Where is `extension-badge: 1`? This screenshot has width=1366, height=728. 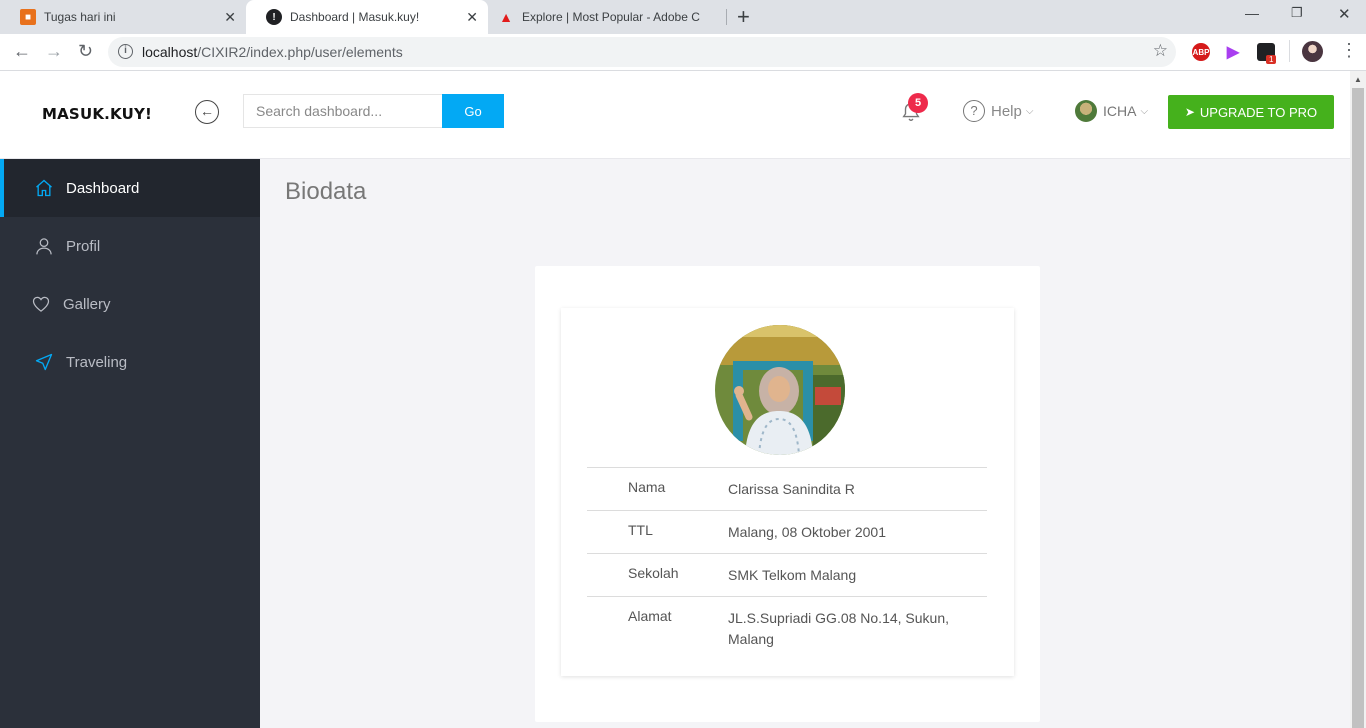 extension-badge: 1 is located at coordinates (1271, 59).